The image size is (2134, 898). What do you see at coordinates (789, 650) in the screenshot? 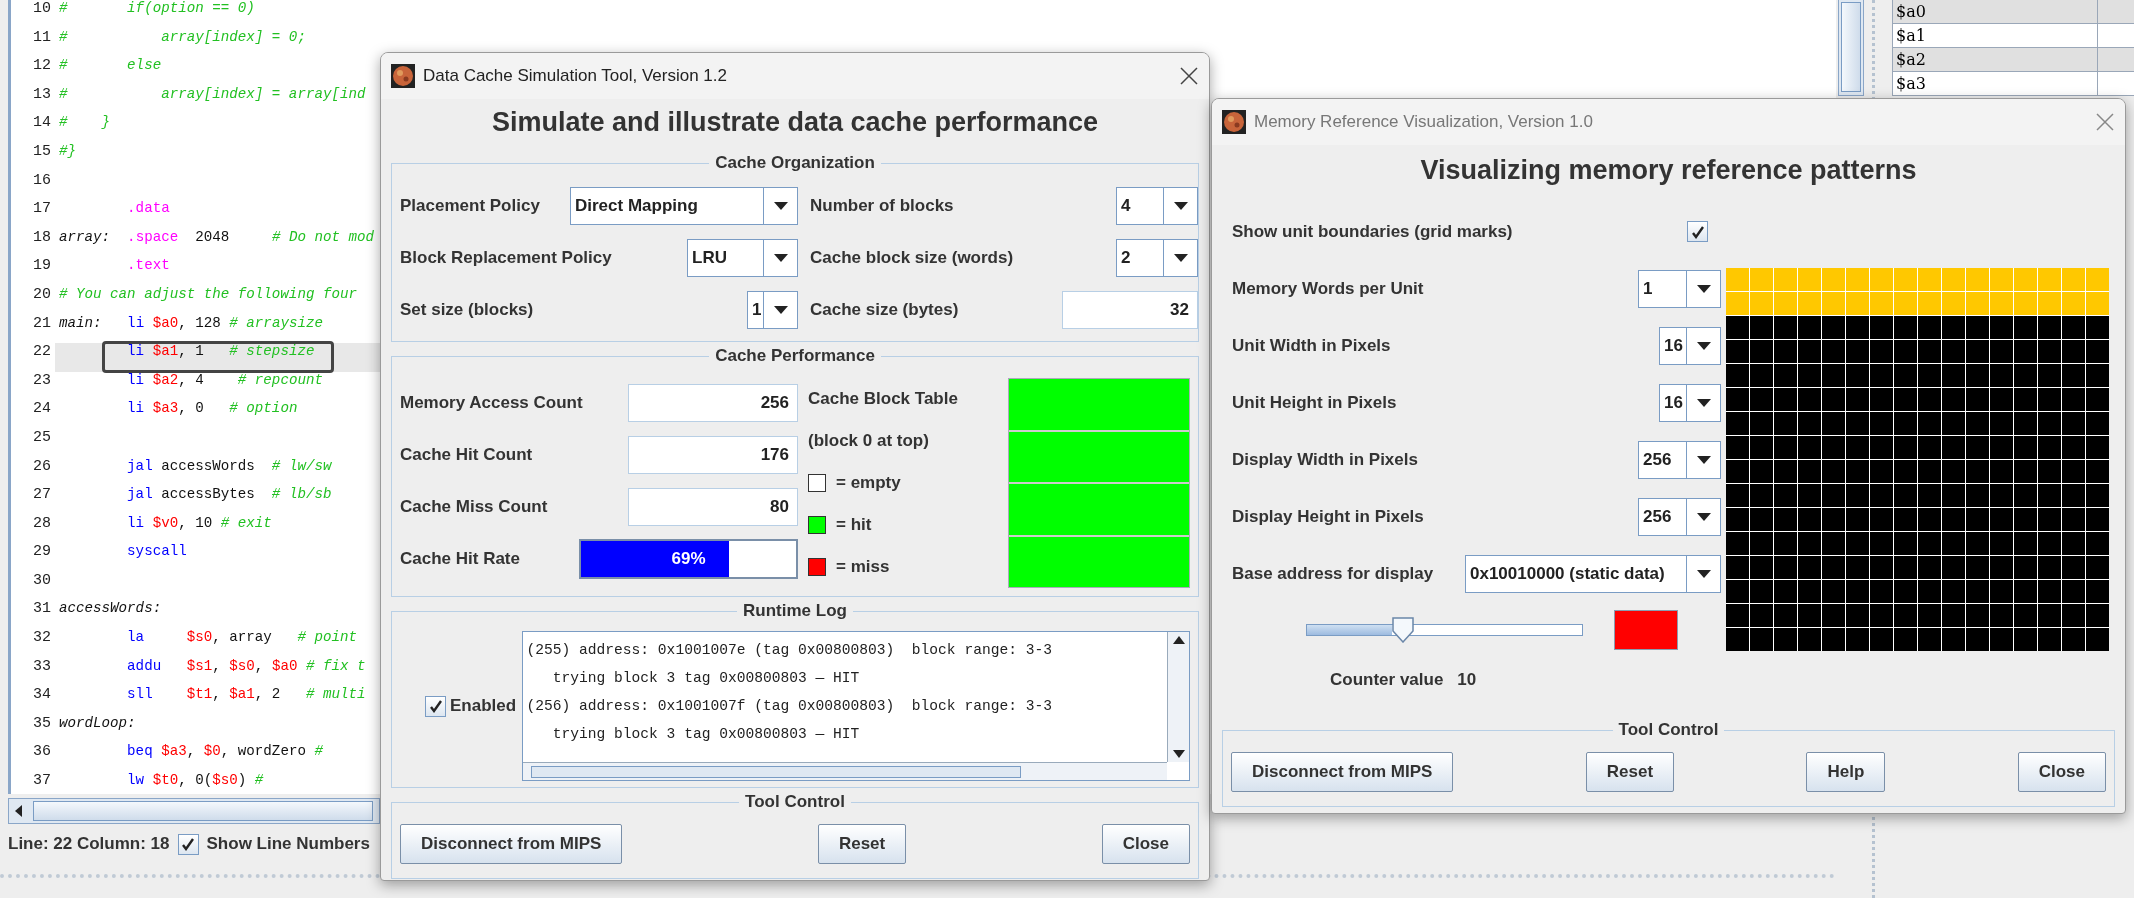
I see `log-line: (255) address: 0x1001007e (tag 0x00800803) block range: 3-3` at bounding box center [789, 650].